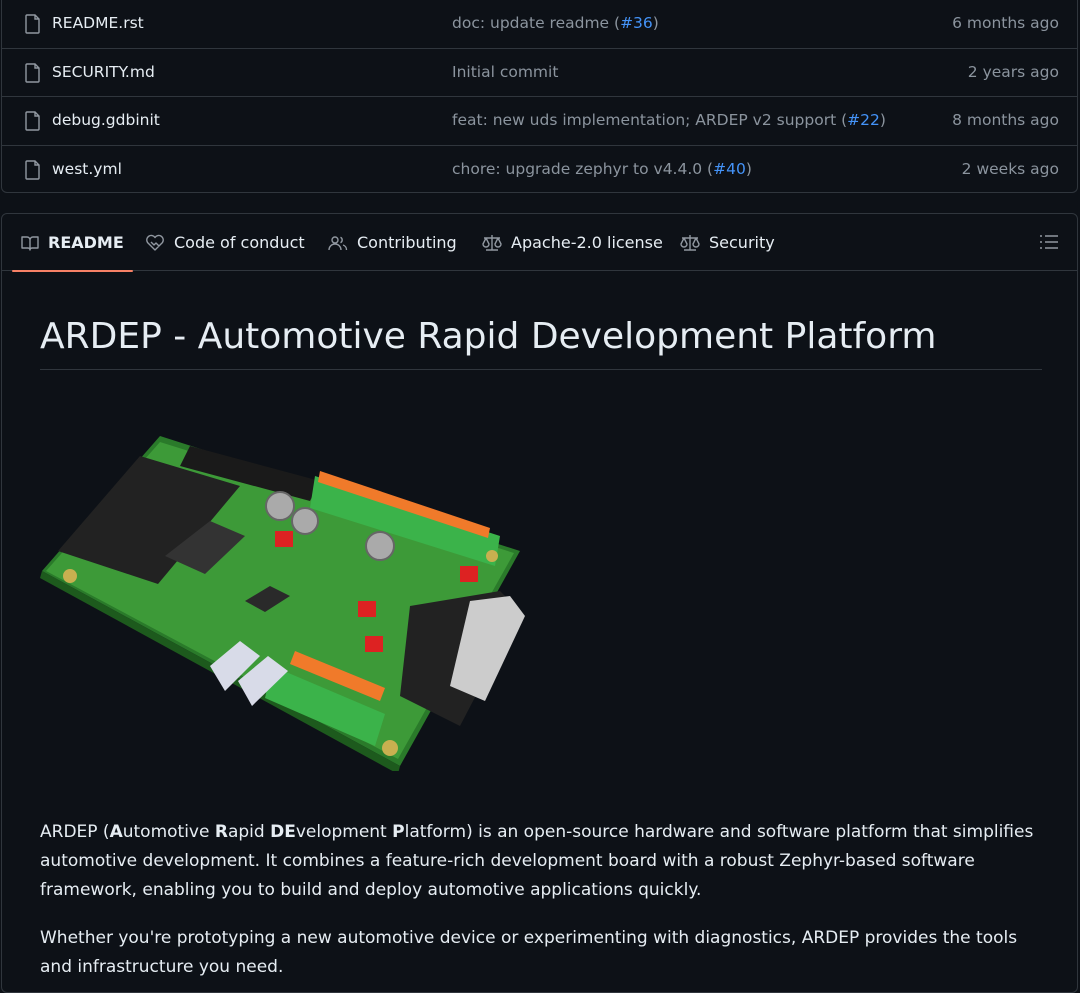  What do you see at coordinates (742, 242) in the screenshot?
I see `tab-label: Security` at bounding box center [742, 242].